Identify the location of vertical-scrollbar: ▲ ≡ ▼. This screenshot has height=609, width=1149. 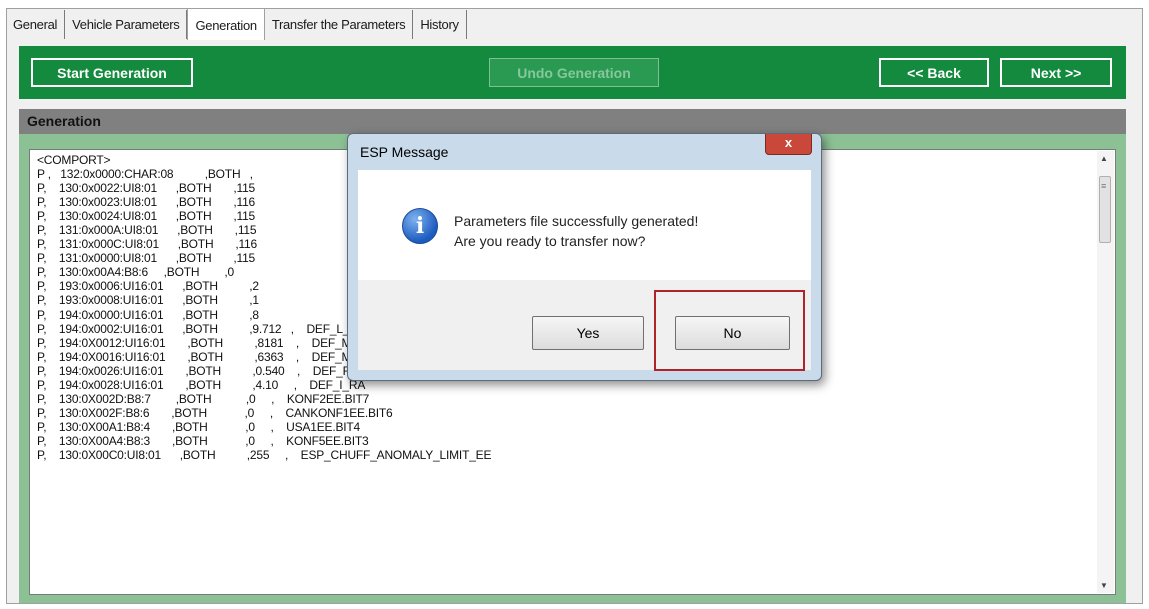
(1105, 372).